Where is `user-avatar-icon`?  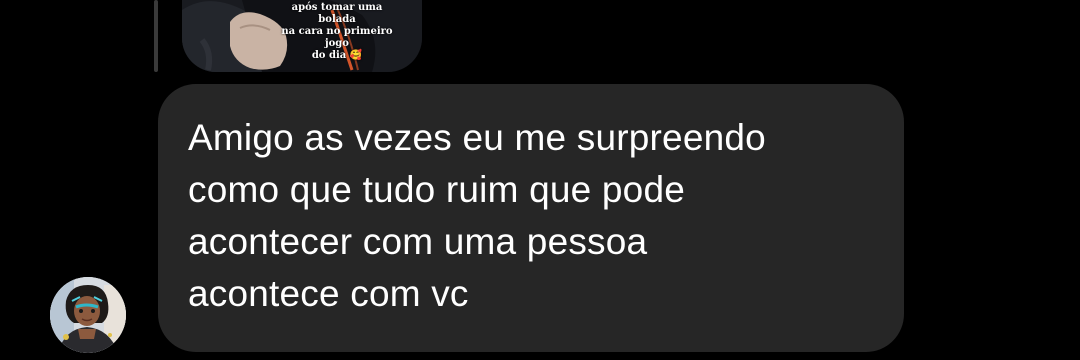
user-avatar-icon is located at coordinates (88, 315).